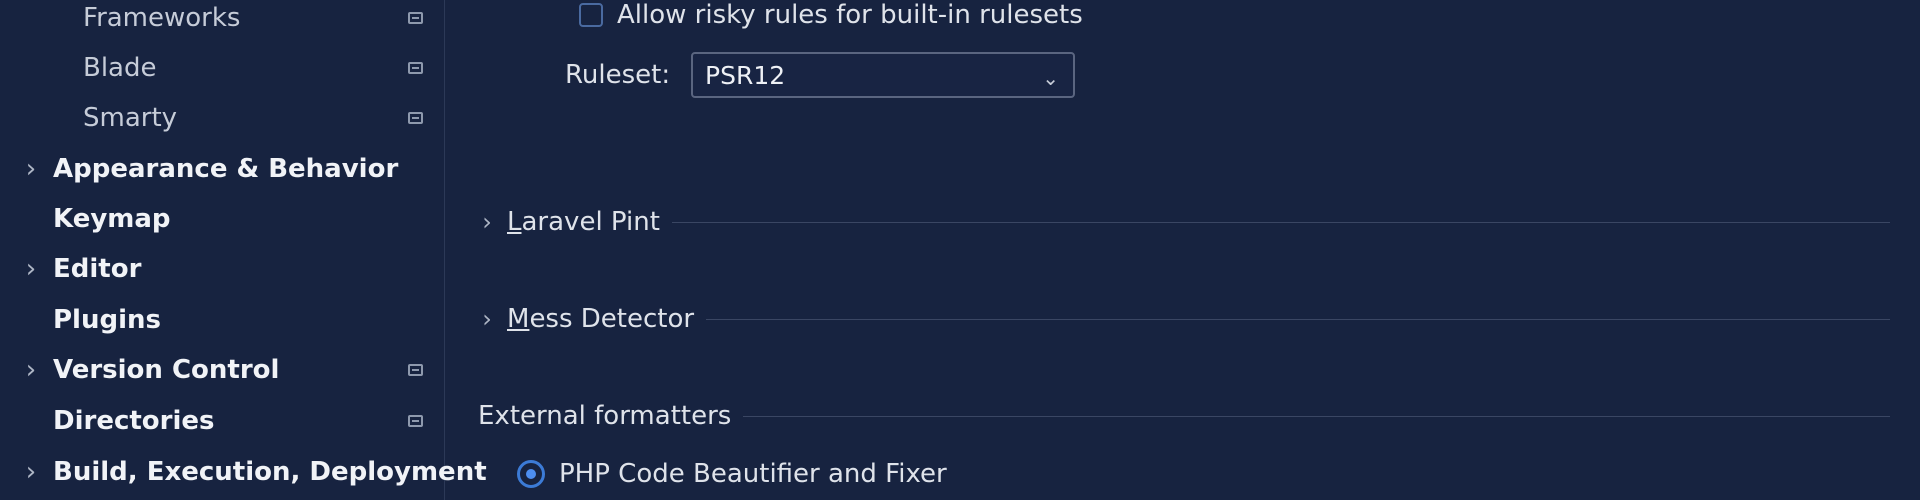  Describe the element at coordinates (222, 118) in the screenshot. I see `sidebar-item-smarty: Smarty` at that location.